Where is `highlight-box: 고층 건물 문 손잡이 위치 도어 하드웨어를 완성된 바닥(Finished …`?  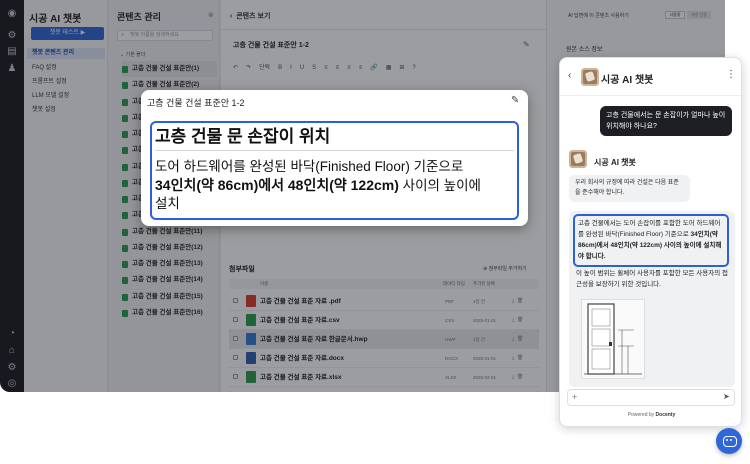 highlight-box: 고층 건물 문 손잡이 위치 도어 하드웨어를 완성된 바닥(Finished … is located at coordinates (334, 170).